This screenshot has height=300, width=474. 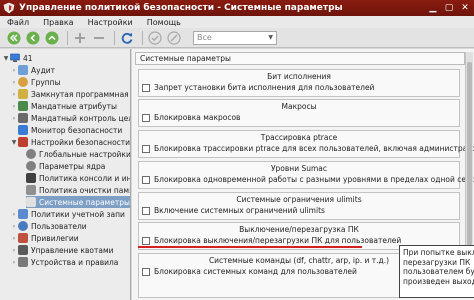 What do you see at coordinates (17, 58) in the screenshot?
I see `tree-root: ▼ 41` at bounding box center [17, 58].